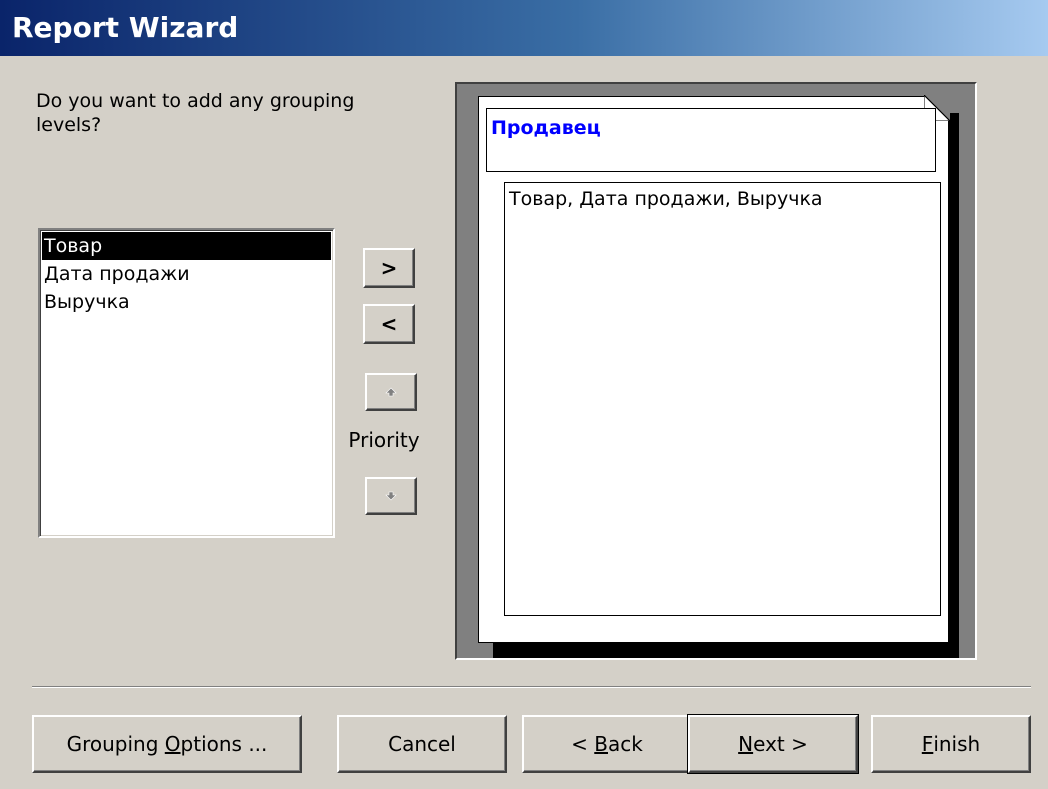 This screenshot has height=789, width=1048. What do you see at coordinates (746, 744) in the screenshot?
I see `next-accel: N` at bounding box center [746, 744].